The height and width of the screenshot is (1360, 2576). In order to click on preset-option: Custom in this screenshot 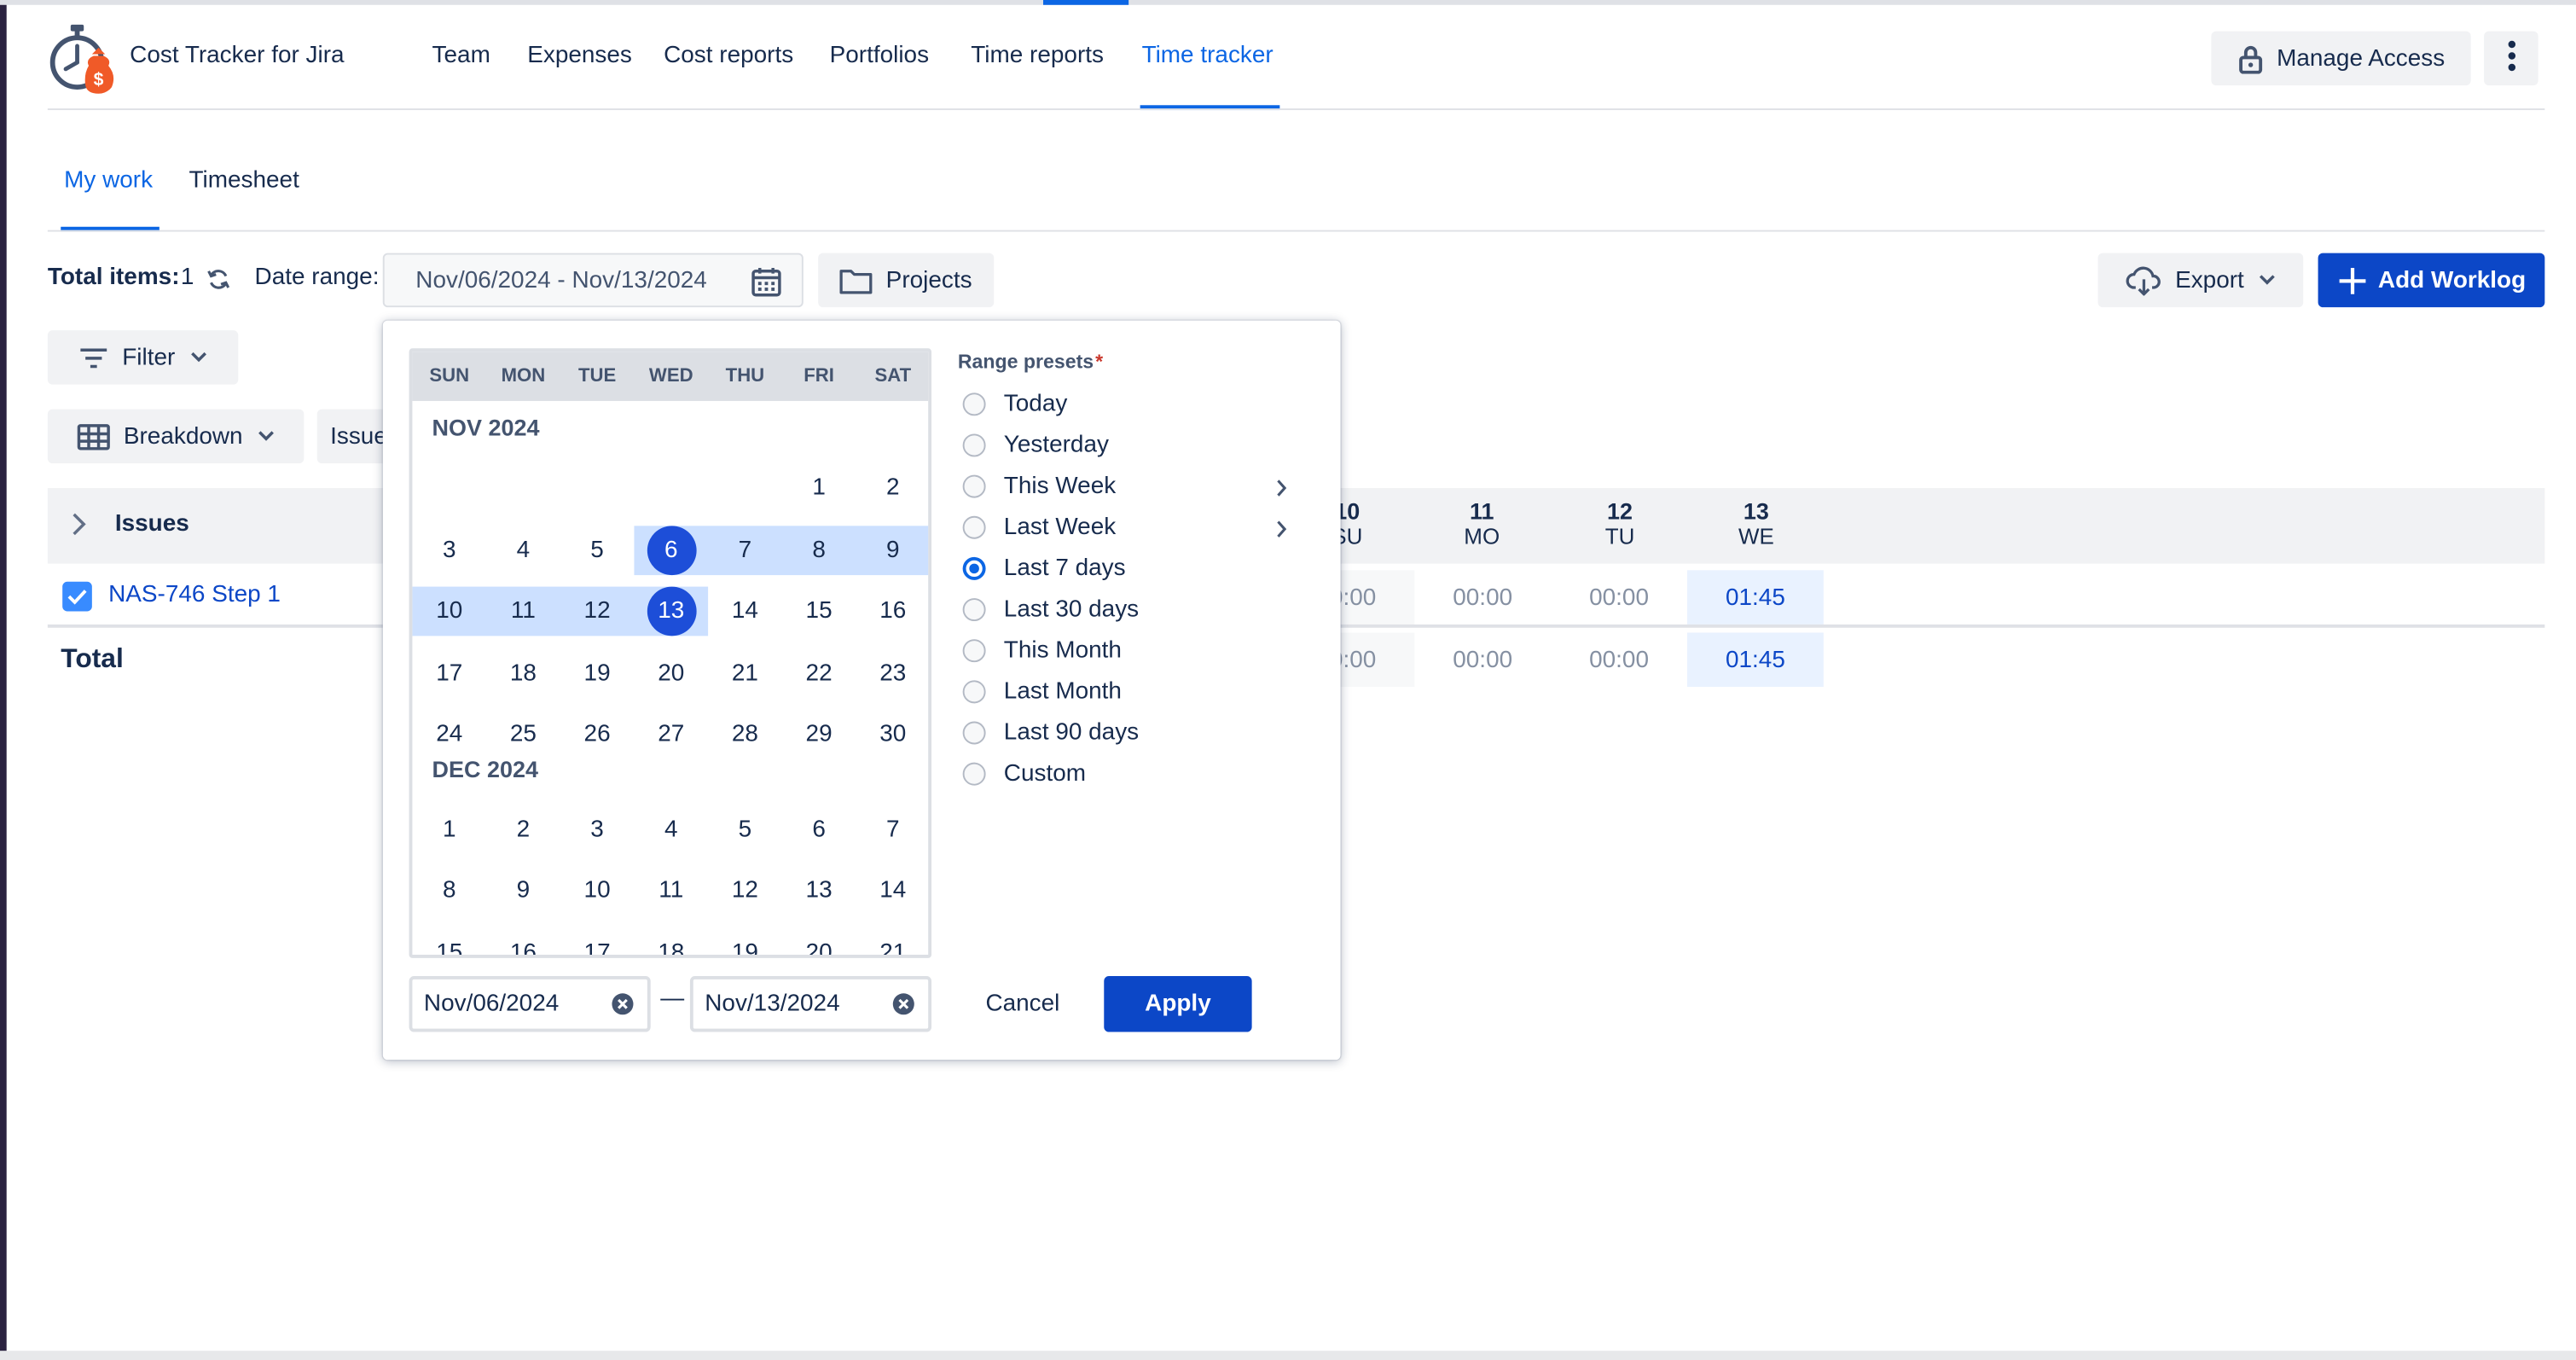, I will do `click(1024, 774)`.